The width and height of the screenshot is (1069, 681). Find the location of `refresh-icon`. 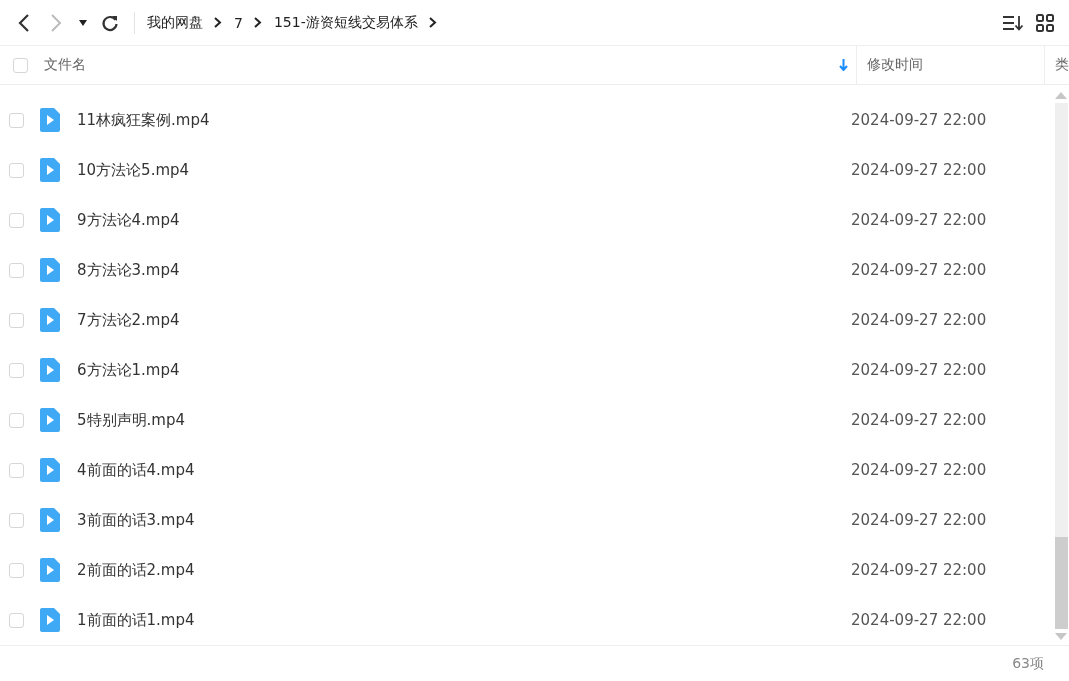

refresh-icon is located at coordinates (110, 22).